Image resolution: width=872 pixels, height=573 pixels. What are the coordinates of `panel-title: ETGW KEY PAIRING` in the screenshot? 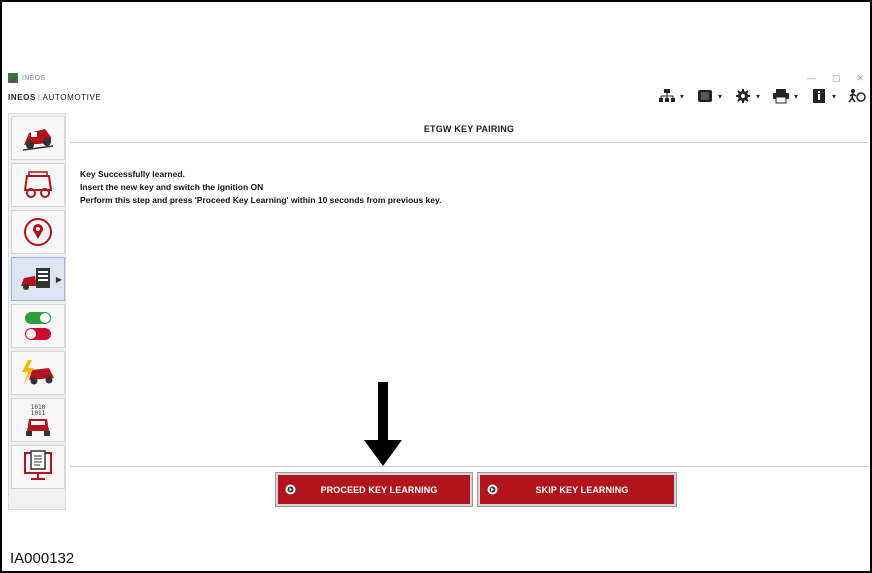 It's located at (469, 129).